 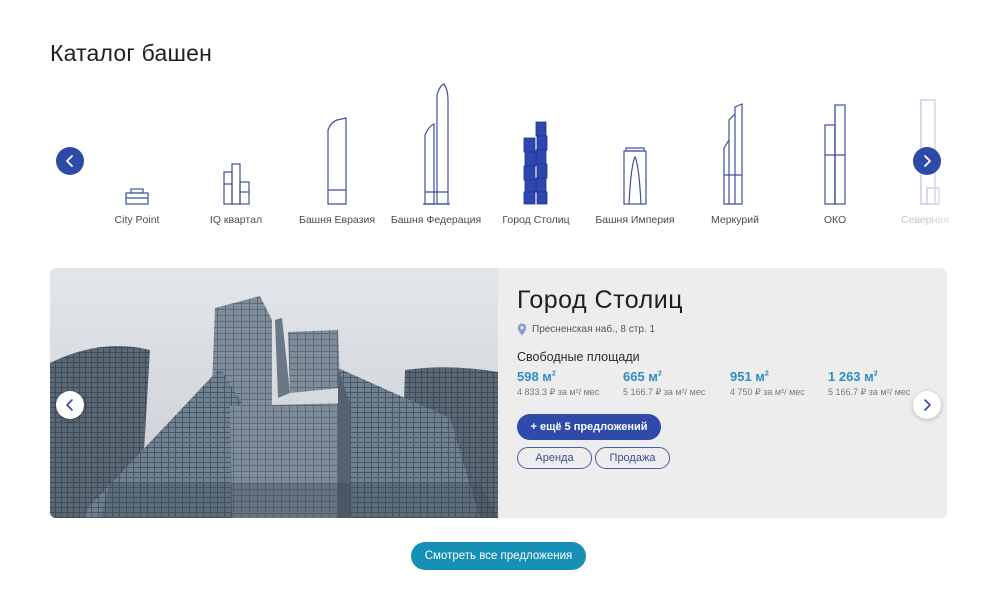 I want to click on offer-price: 4 750 ₽ за м²/ мес, so click(x=767, y=392).